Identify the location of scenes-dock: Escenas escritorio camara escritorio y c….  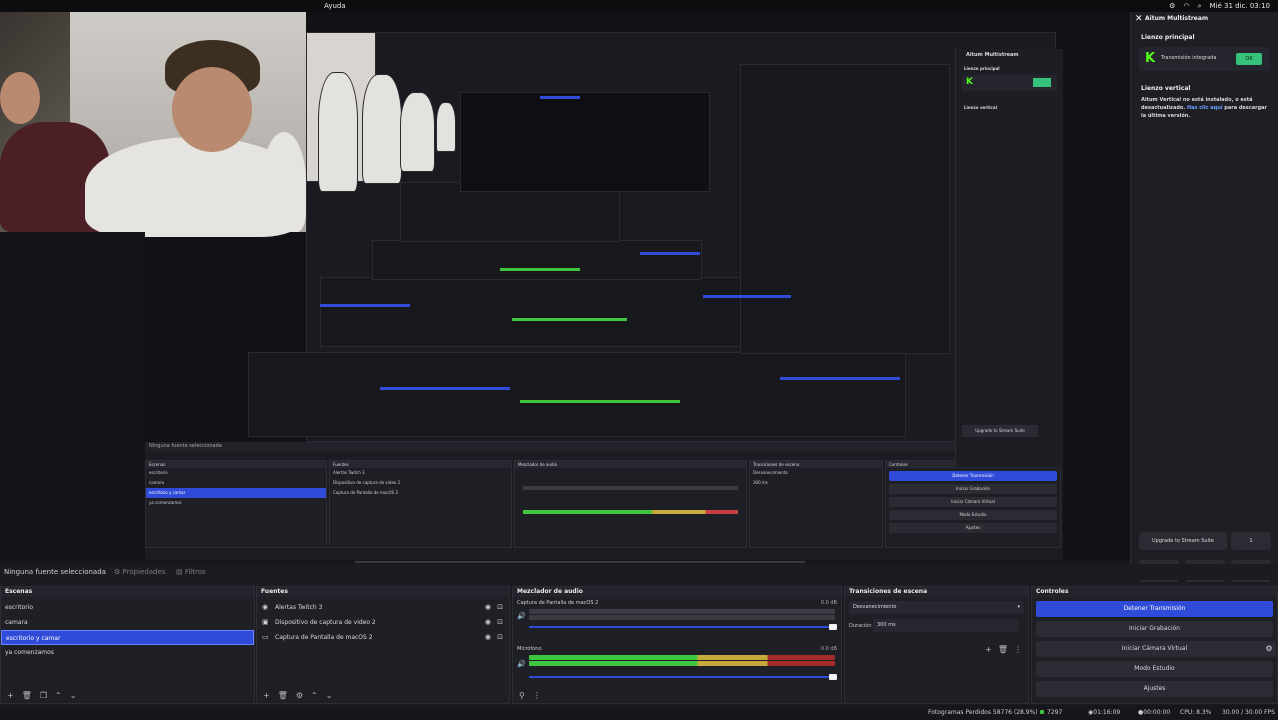
(127, 645).